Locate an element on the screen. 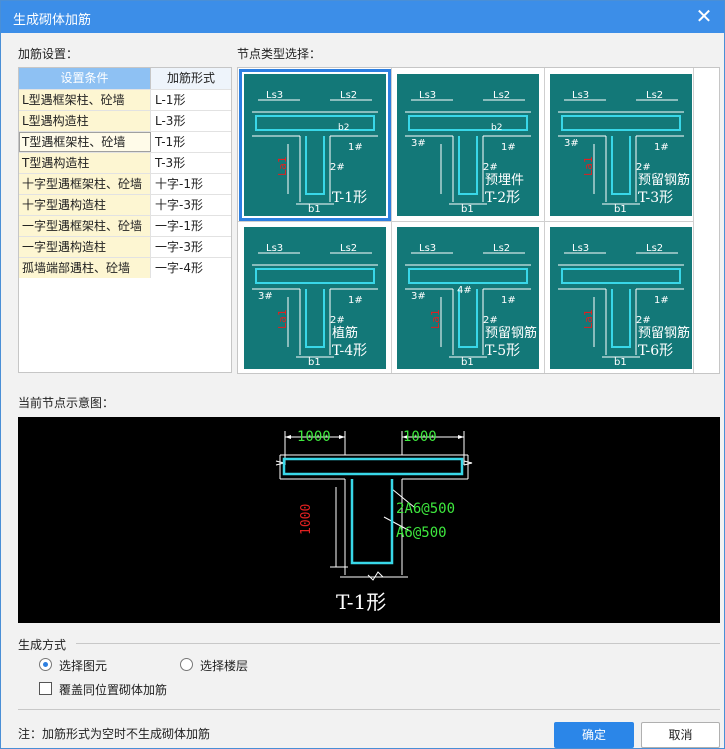  header-form: 加筋形式 is located at coordinates (191, 78).